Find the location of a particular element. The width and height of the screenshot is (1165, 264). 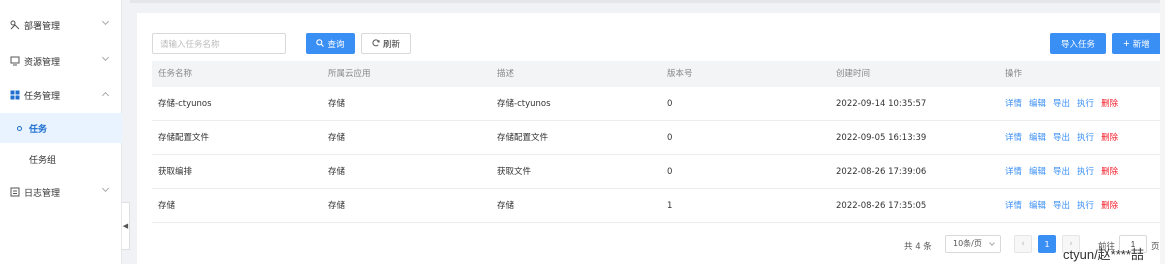

sidebar-subitem-task: 任务 is located at coordinates (61, 128).